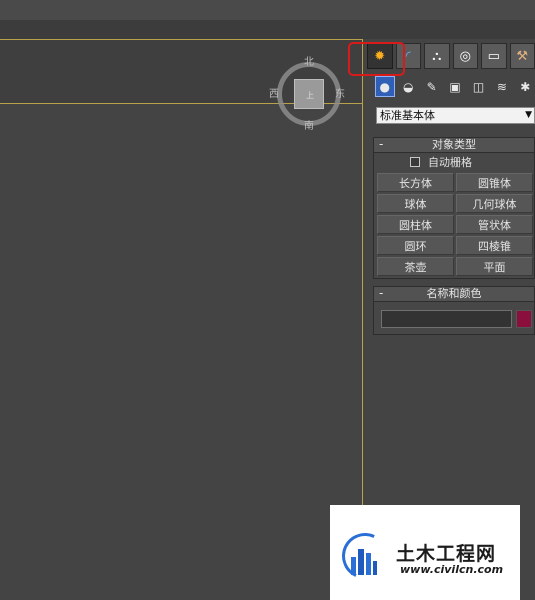 This screenshot has width=535, height=600. I want to click on hammer-icon: ⚒, so click(522, 56).